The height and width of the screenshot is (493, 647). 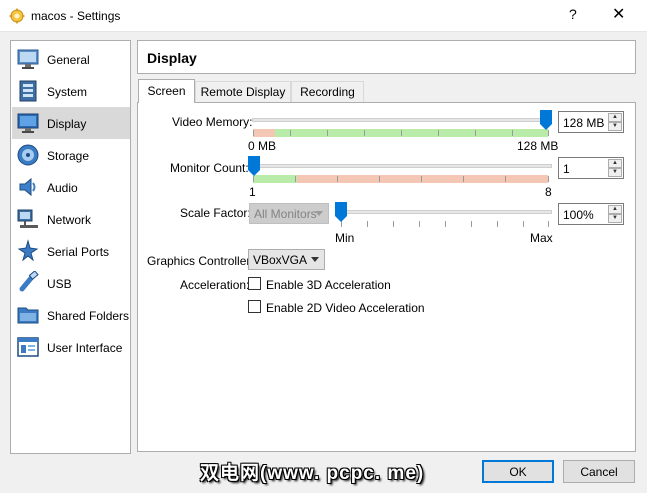 I want to click on video-memory-max-label: 128 MB, so click(x=538, y=146).